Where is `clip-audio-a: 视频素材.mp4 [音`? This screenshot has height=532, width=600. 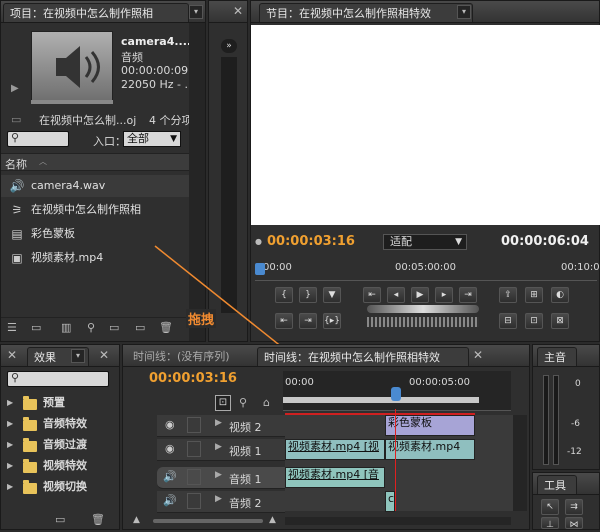
clip-audio-a: 视频素材.mp4 [音 is located at coordinates (335, 477).